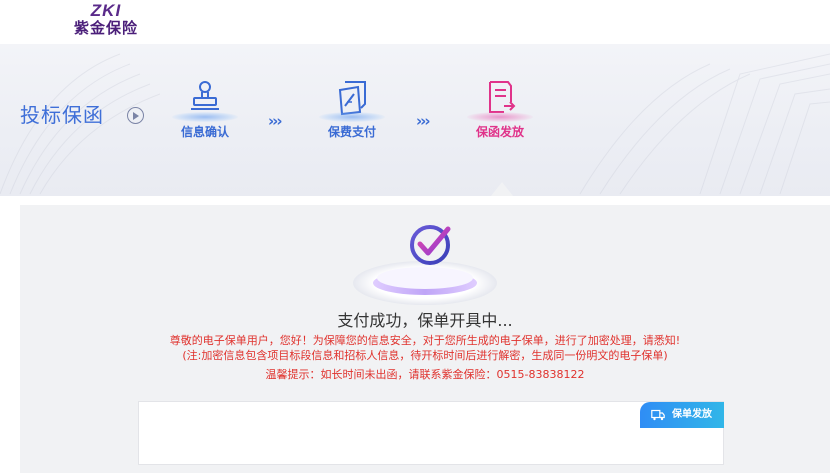 The image size is (830, 473). I want to click on issue-policy-button: 保单发放, so click(682, 415).